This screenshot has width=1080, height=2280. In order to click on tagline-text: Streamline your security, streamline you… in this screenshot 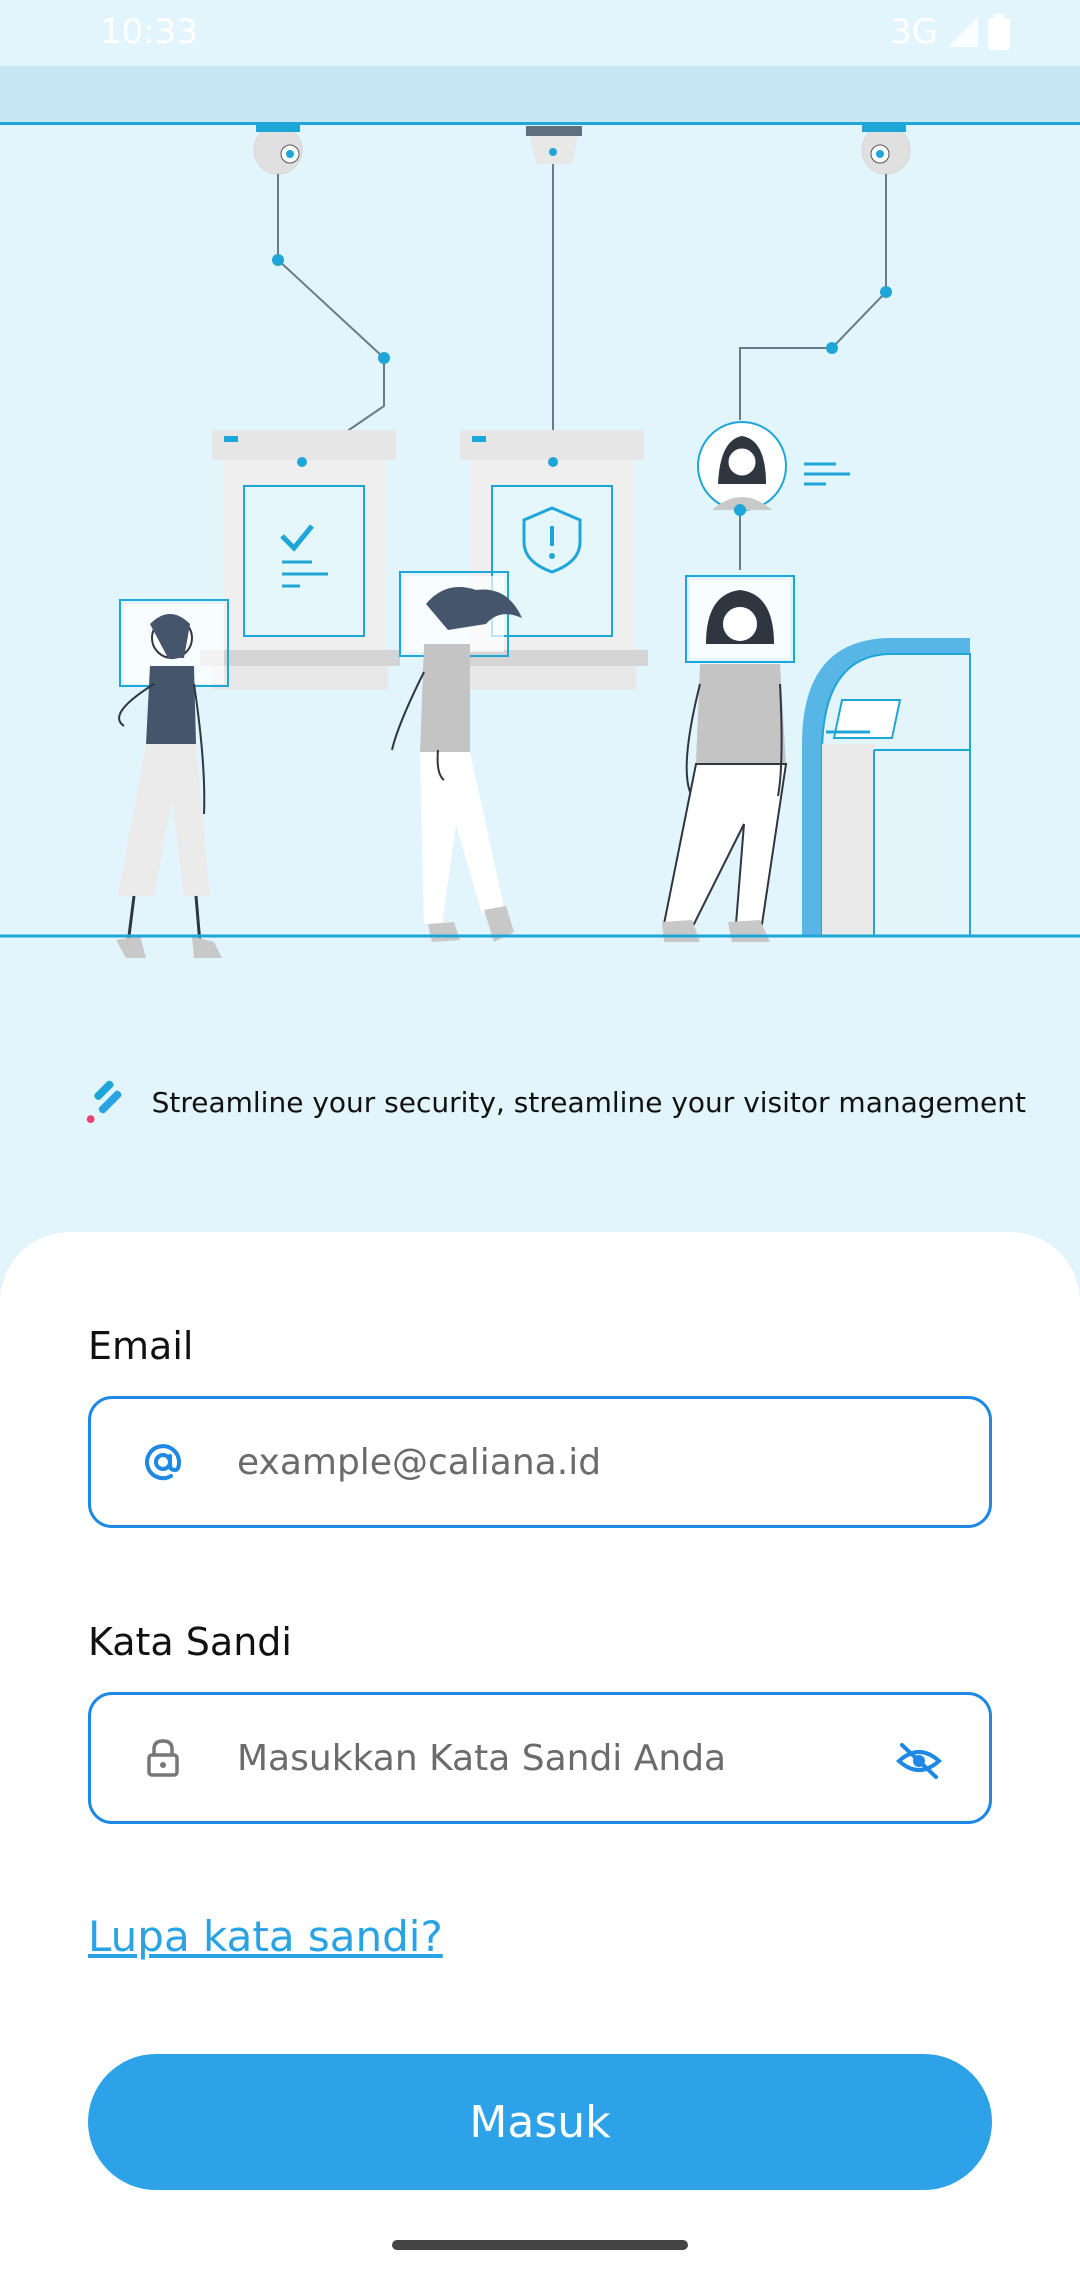, I will do `click(588, 1102)`.